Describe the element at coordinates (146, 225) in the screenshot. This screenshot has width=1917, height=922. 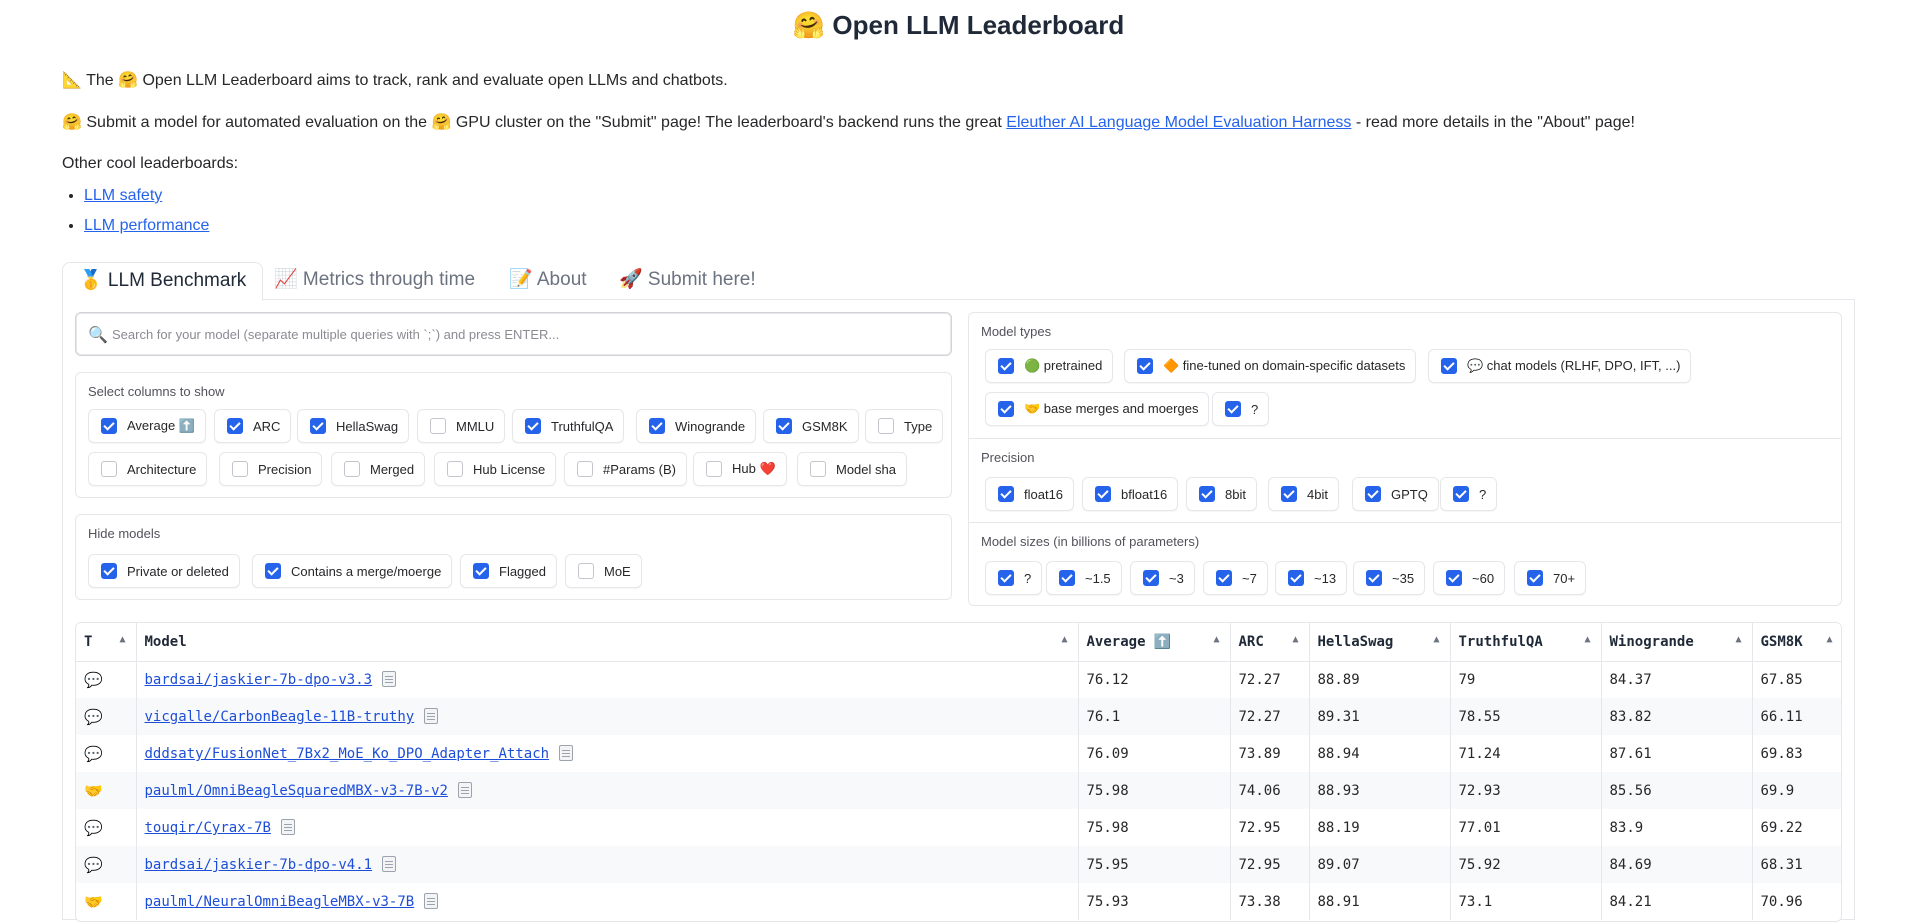
I see `llm-performance-link: LLM performance` at that location.